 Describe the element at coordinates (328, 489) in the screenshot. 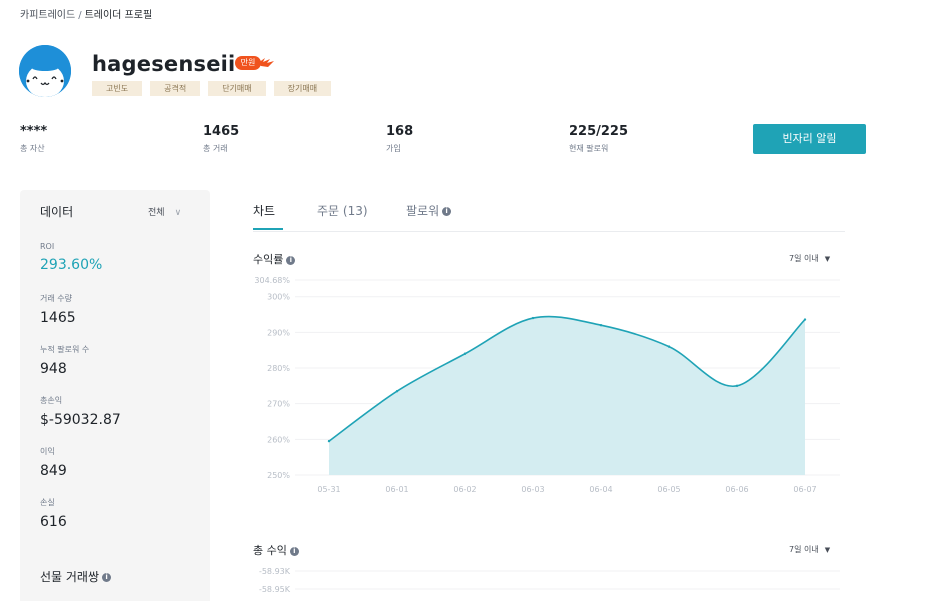

I see `x-tick-label: 05-31` at that location.